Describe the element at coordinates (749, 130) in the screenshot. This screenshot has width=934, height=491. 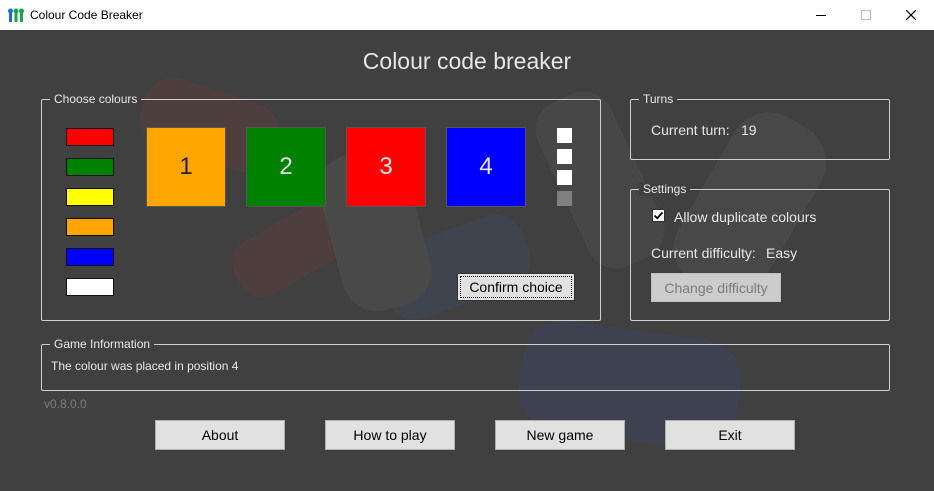
I see `current-turn-value: 19` at that location.